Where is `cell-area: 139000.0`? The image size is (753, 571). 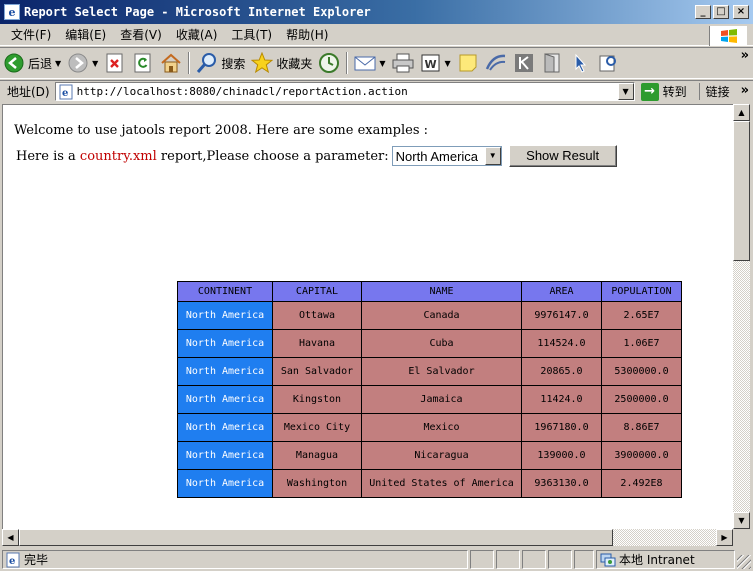 cell-area: 139000.0 is located at coordinates (561, 455).